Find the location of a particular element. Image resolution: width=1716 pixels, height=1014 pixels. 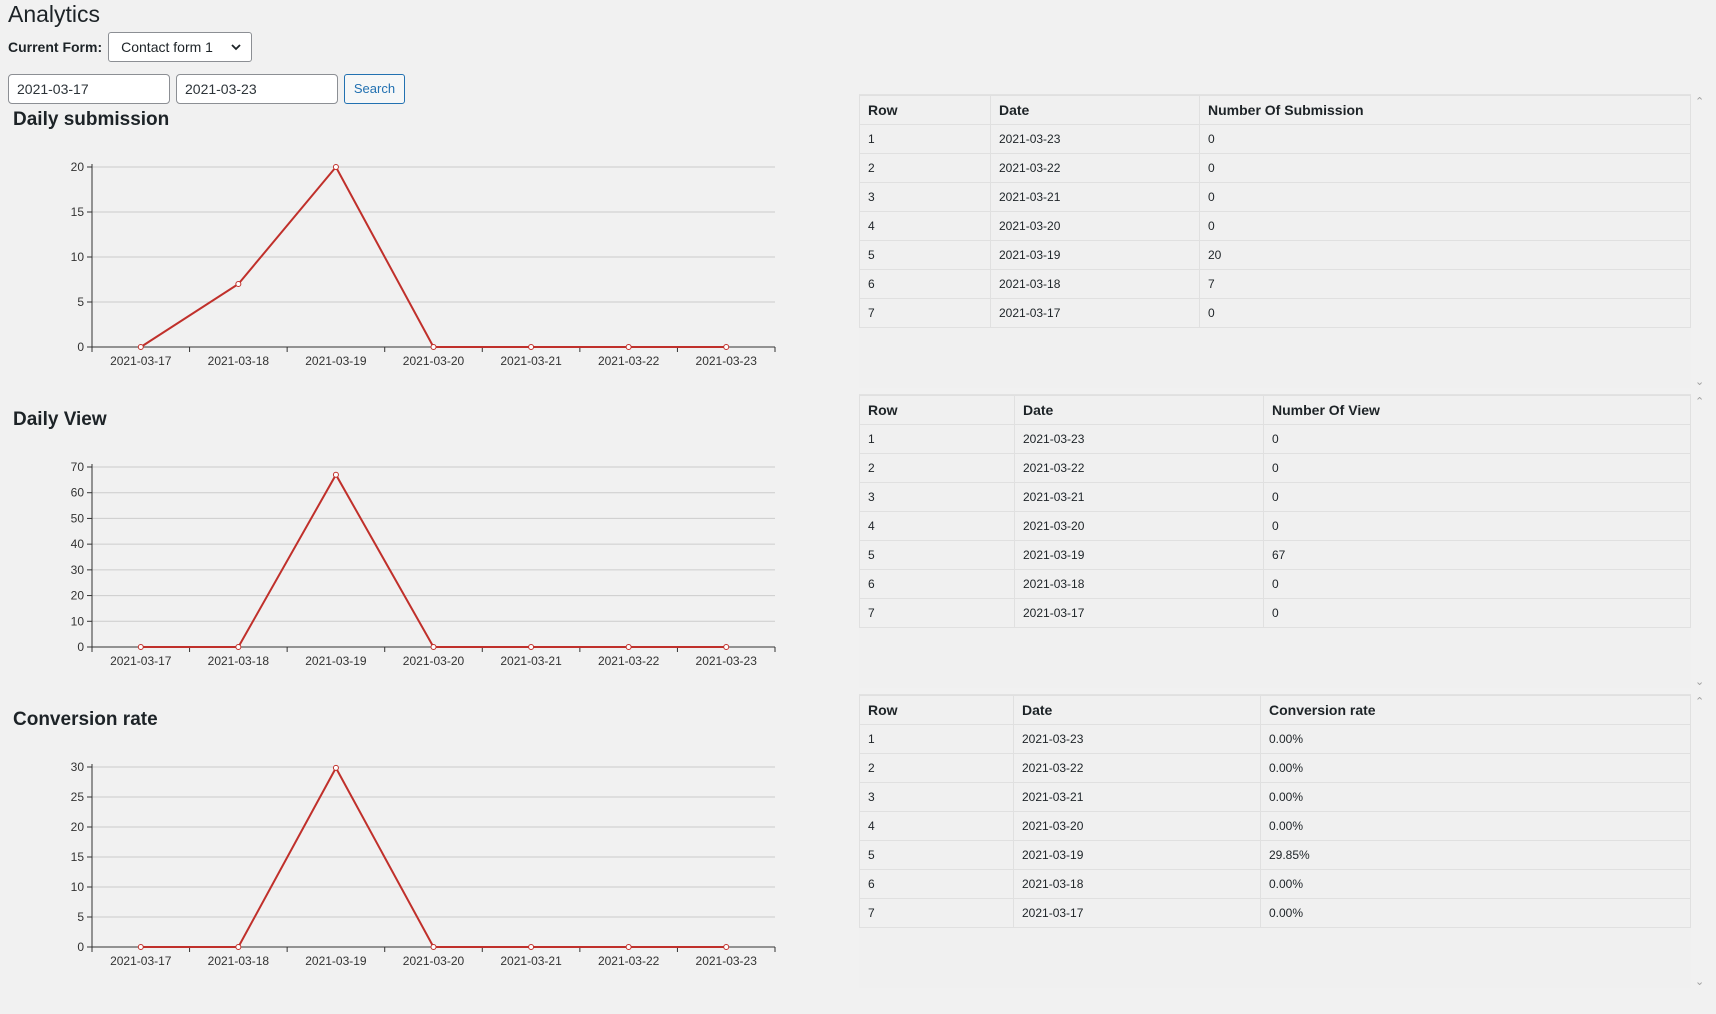

y-tick-label: 50 is located at coordinates (78, 518).